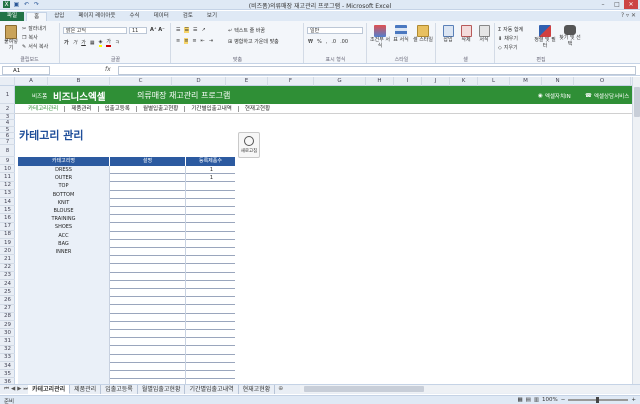  I want to click on autosum-button: Σ 자동 합계, so click(510, 30).